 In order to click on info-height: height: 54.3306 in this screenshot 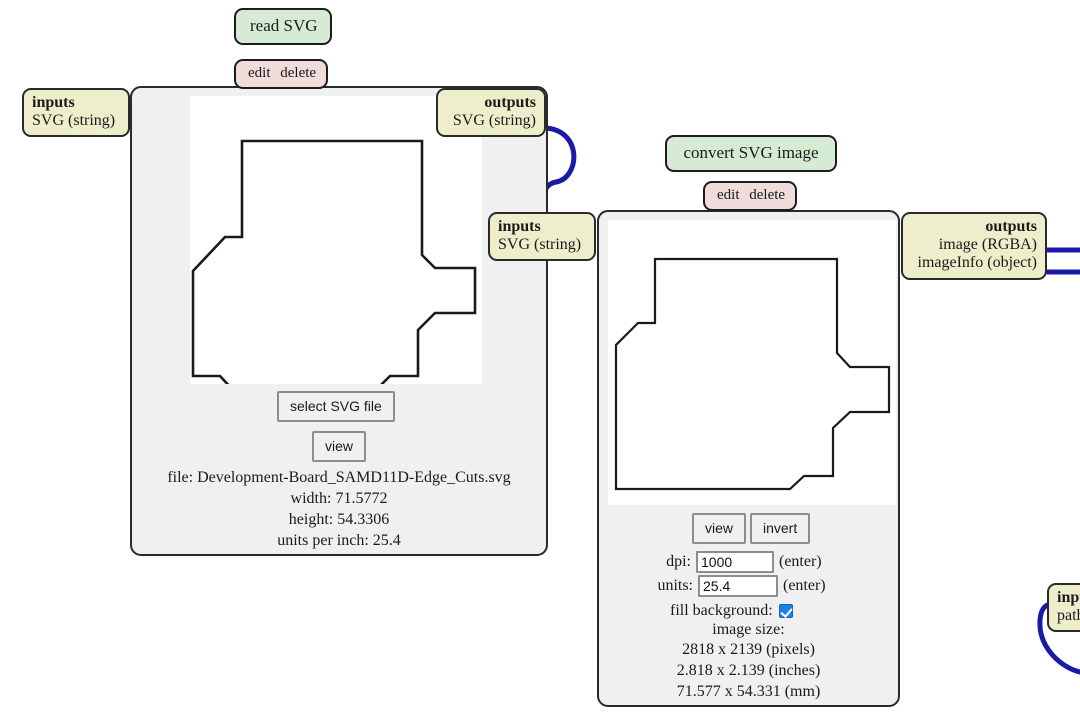, I will do `click(339, 519)`.